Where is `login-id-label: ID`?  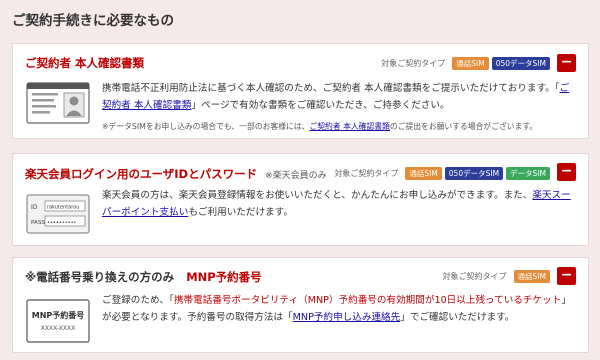
login-id-label: ID is located at coordinates (34, 207).